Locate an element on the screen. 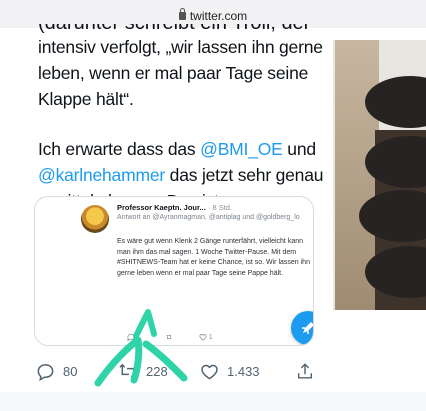 The height and width of the screenshot is (411, 426). annotation-arrows is located at coordinates (141, 348).